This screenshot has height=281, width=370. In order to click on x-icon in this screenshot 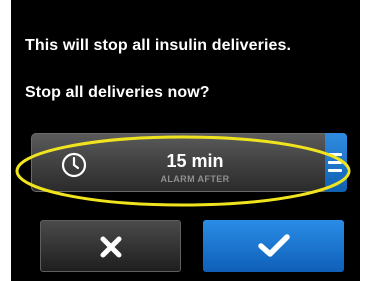, I will do `click(111, 247)`.